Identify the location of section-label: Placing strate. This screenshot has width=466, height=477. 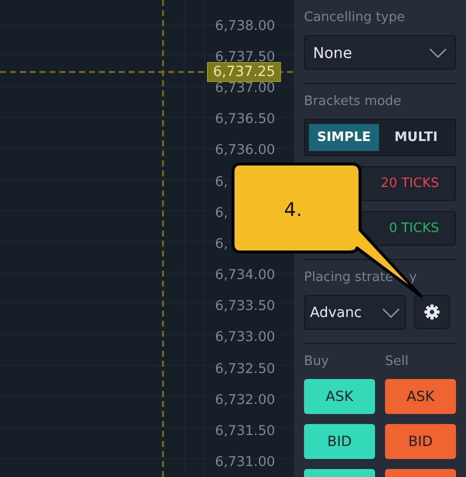
(349, 277).